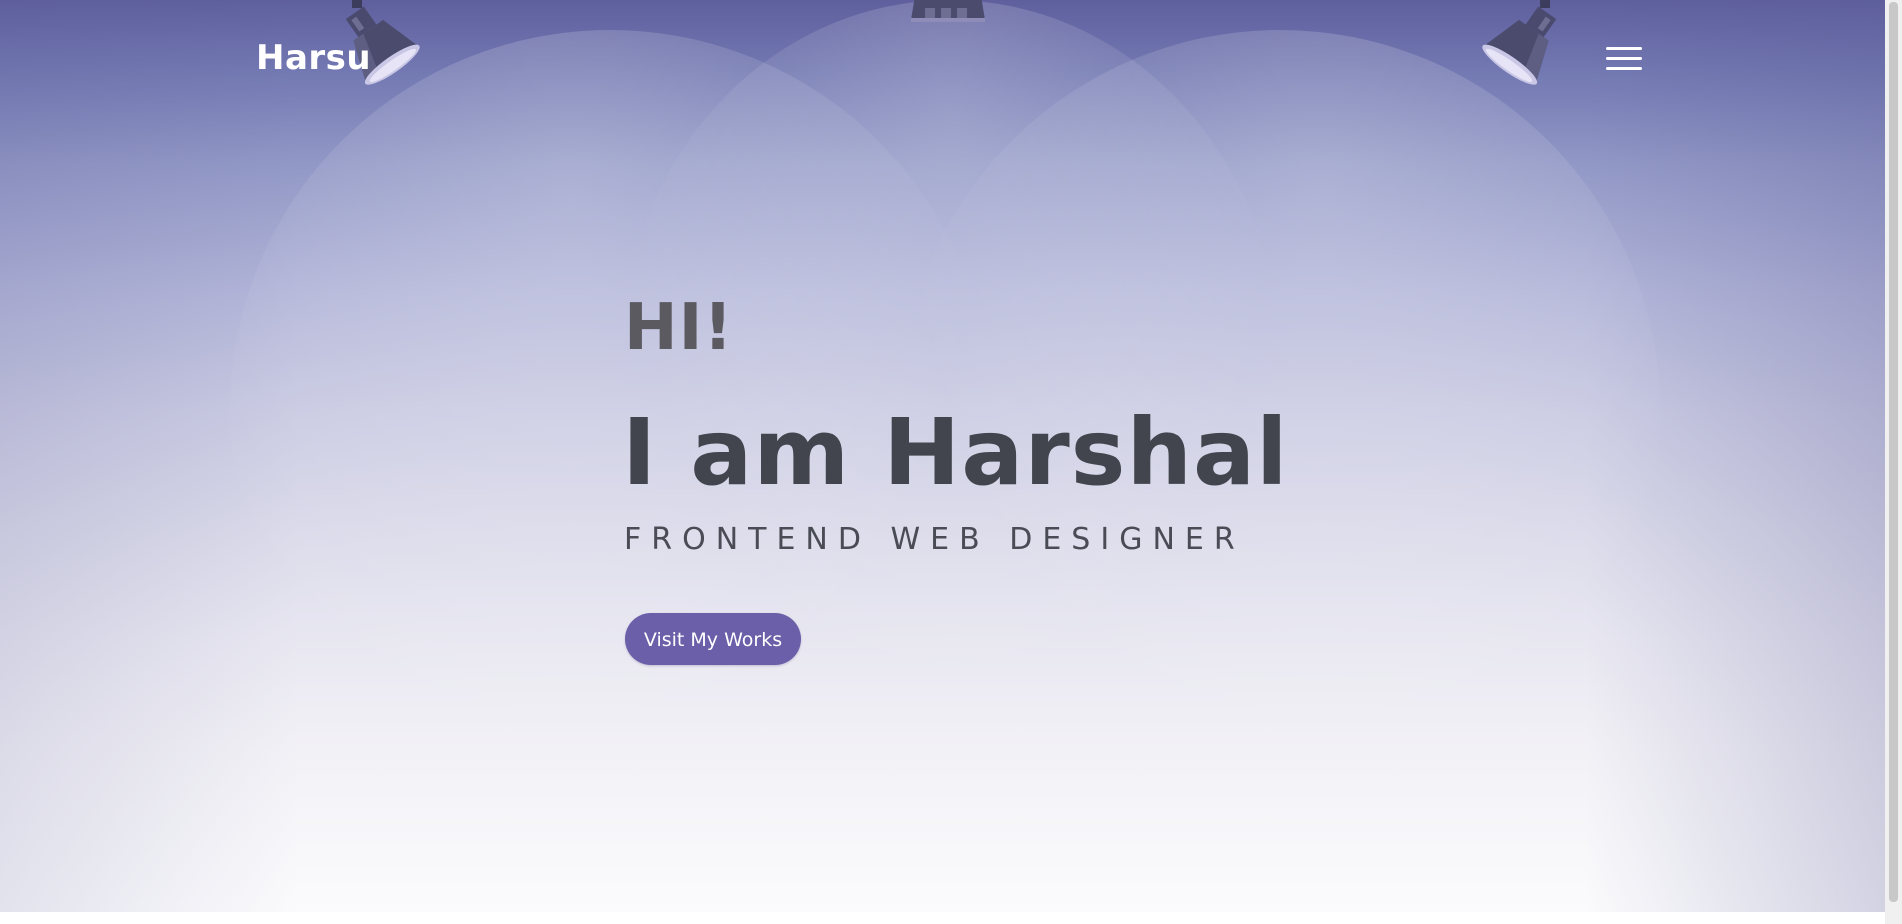 The height and width of the screenshot is (924, 1902). What do you see at coordinates (679, 328) in the screenshot?
I see `hero-greeting: HI!` at bounding box center [679, 328].